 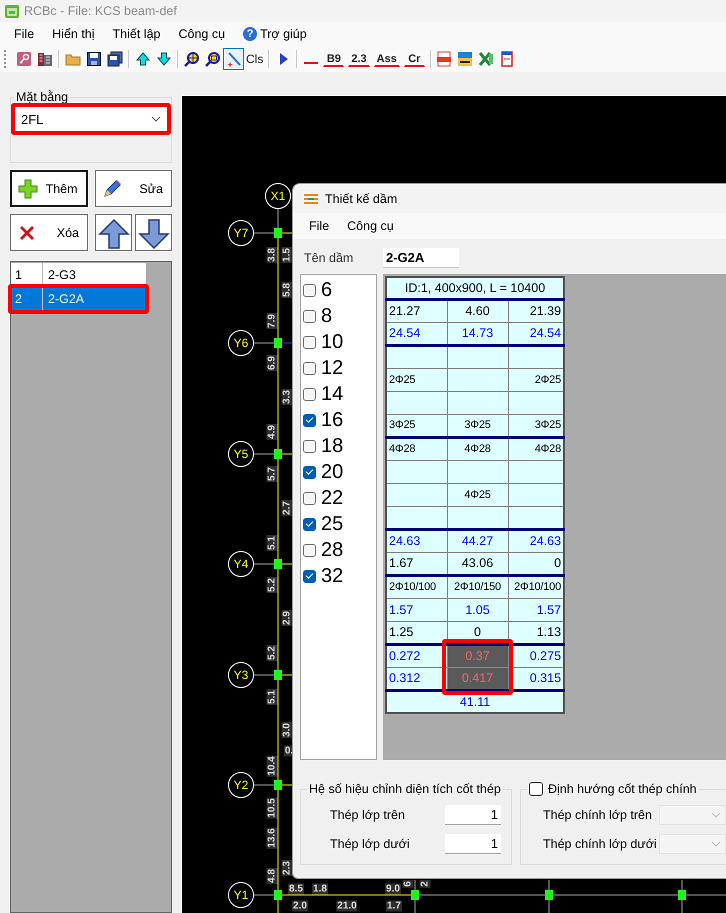 What do you see at coordinates (361, 199) in the screenshot?
I see `dialog-title: Thiết kế dầm` at bounding box center [361, 199].